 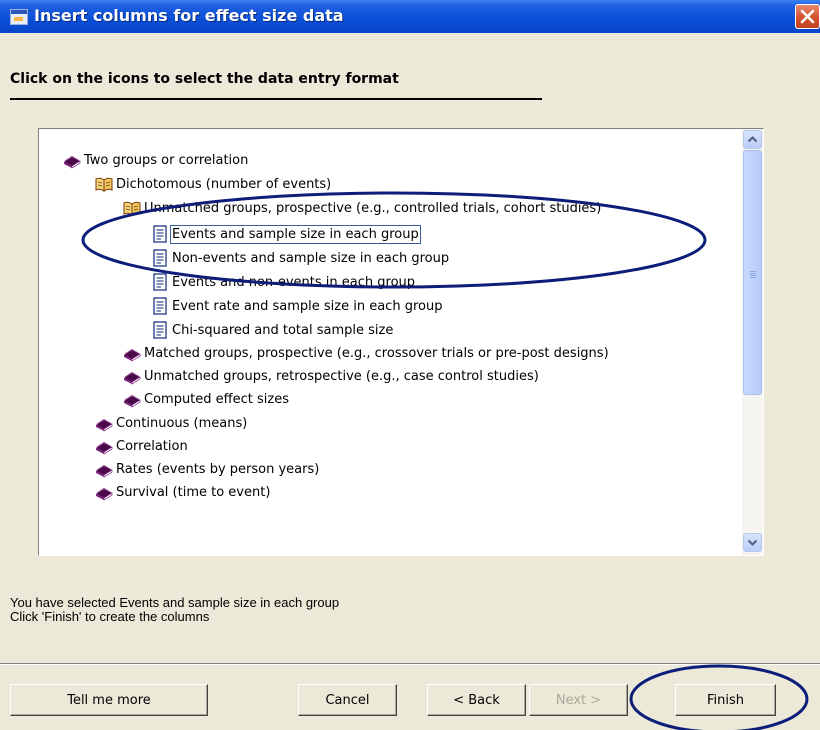 I want to click on footer-divider, so click(x=410, y=664).